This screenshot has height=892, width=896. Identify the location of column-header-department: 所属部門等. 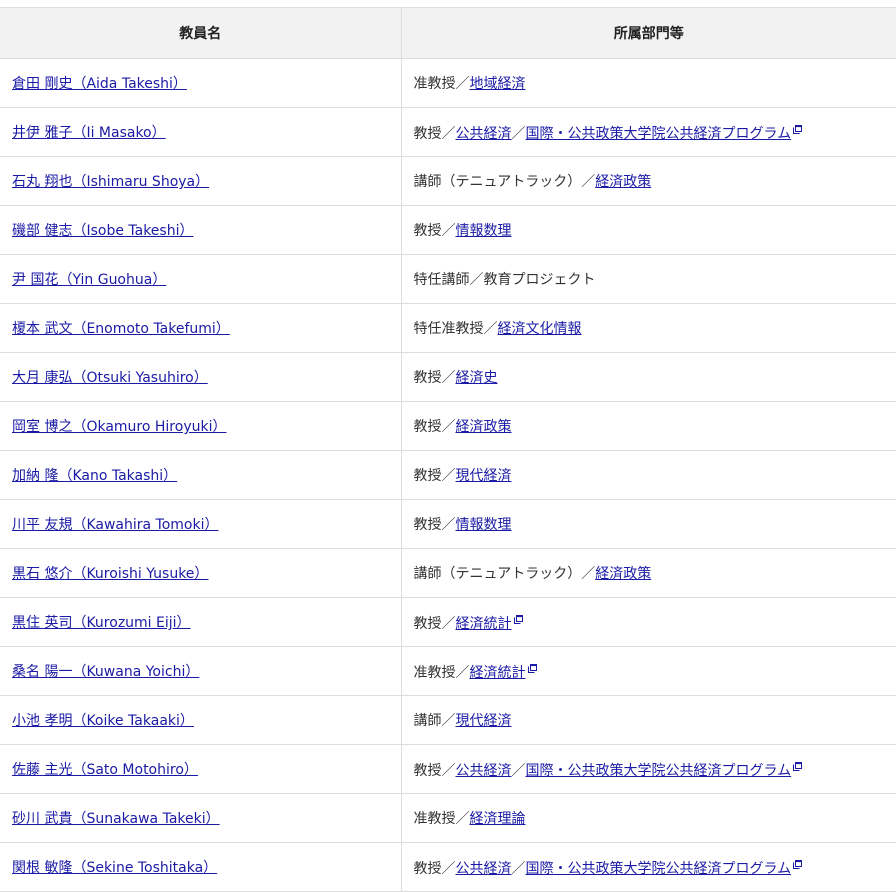
(648, 33).